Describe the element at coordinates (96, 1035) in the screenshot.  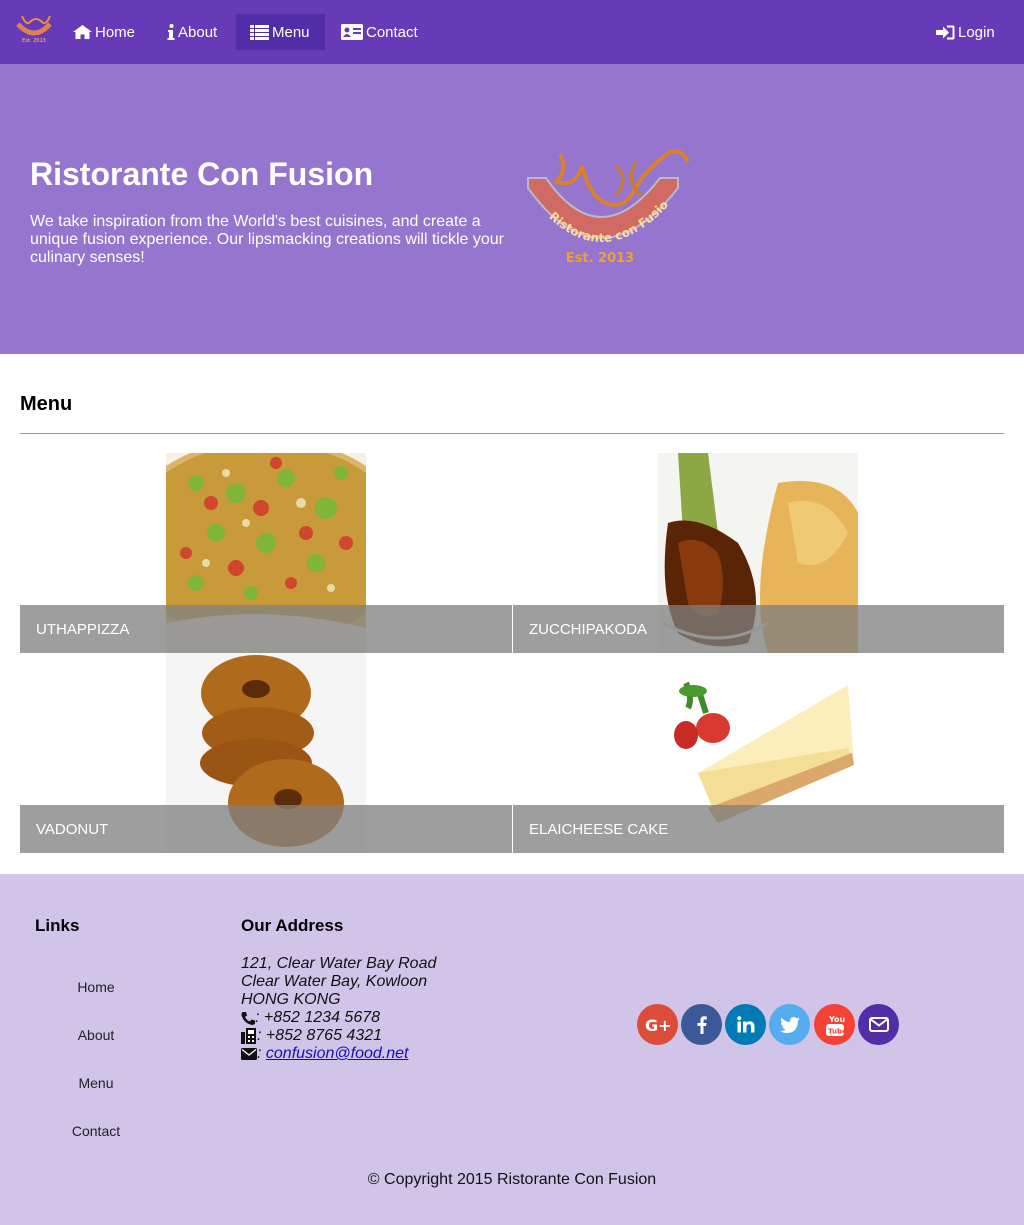
I see `footer-link-about: About` at that location.